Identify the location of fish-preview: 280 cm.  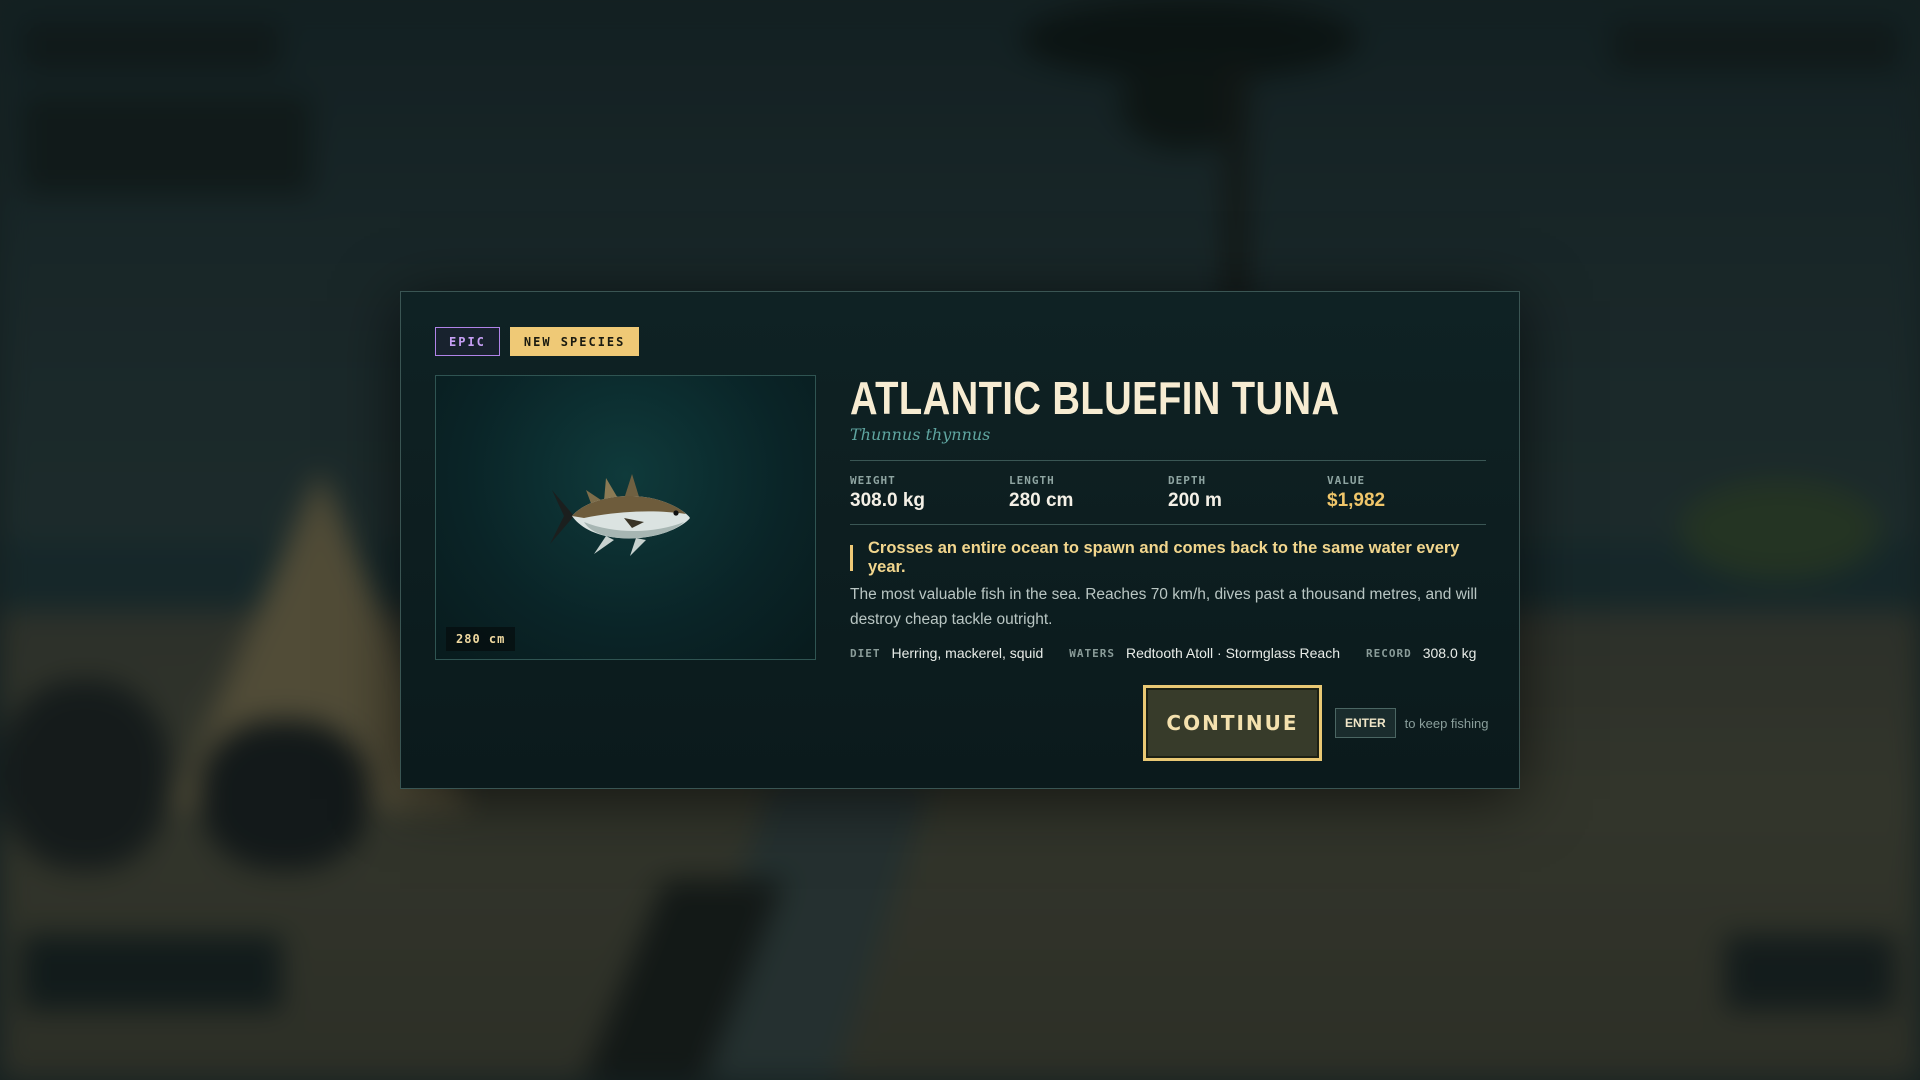
(625, 517).